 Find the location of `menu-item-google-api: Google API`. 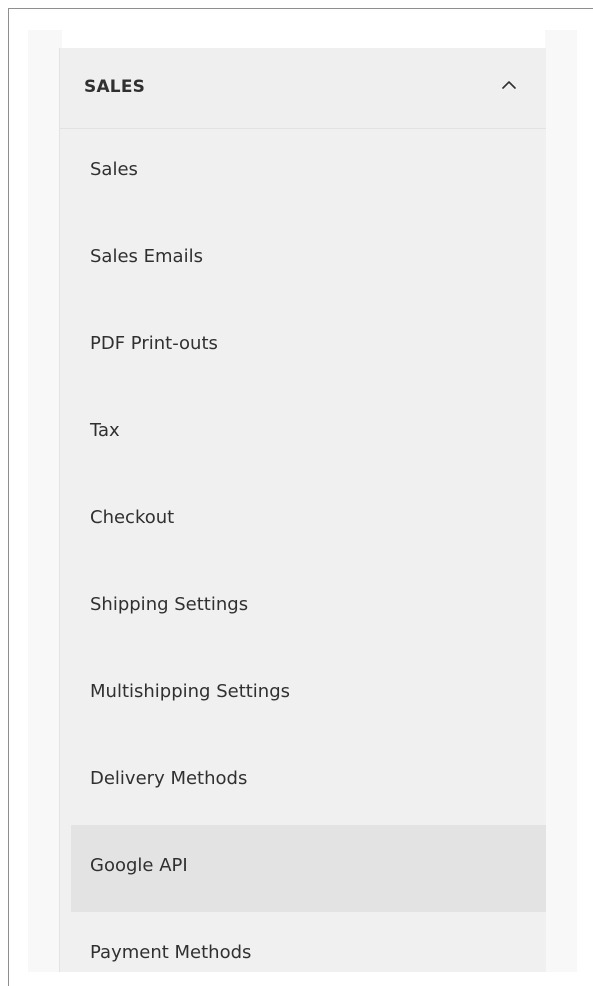

menu-item-google-api: Google API is located at coordinates (303, 868).